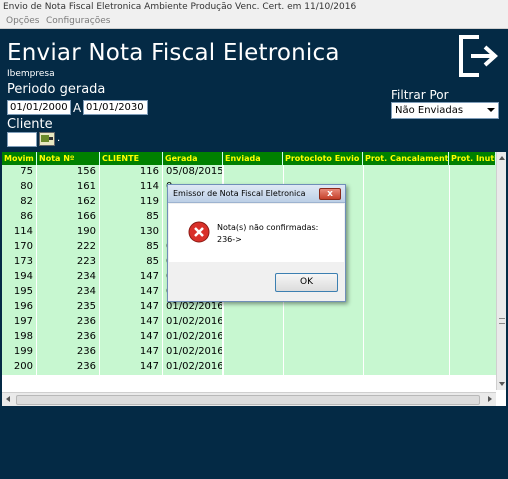 The width and height of the screenshot is (508, 479). Describe the element at coordinates (19, 247) in the screenshot. I see `cell-movim: 170` at that location.